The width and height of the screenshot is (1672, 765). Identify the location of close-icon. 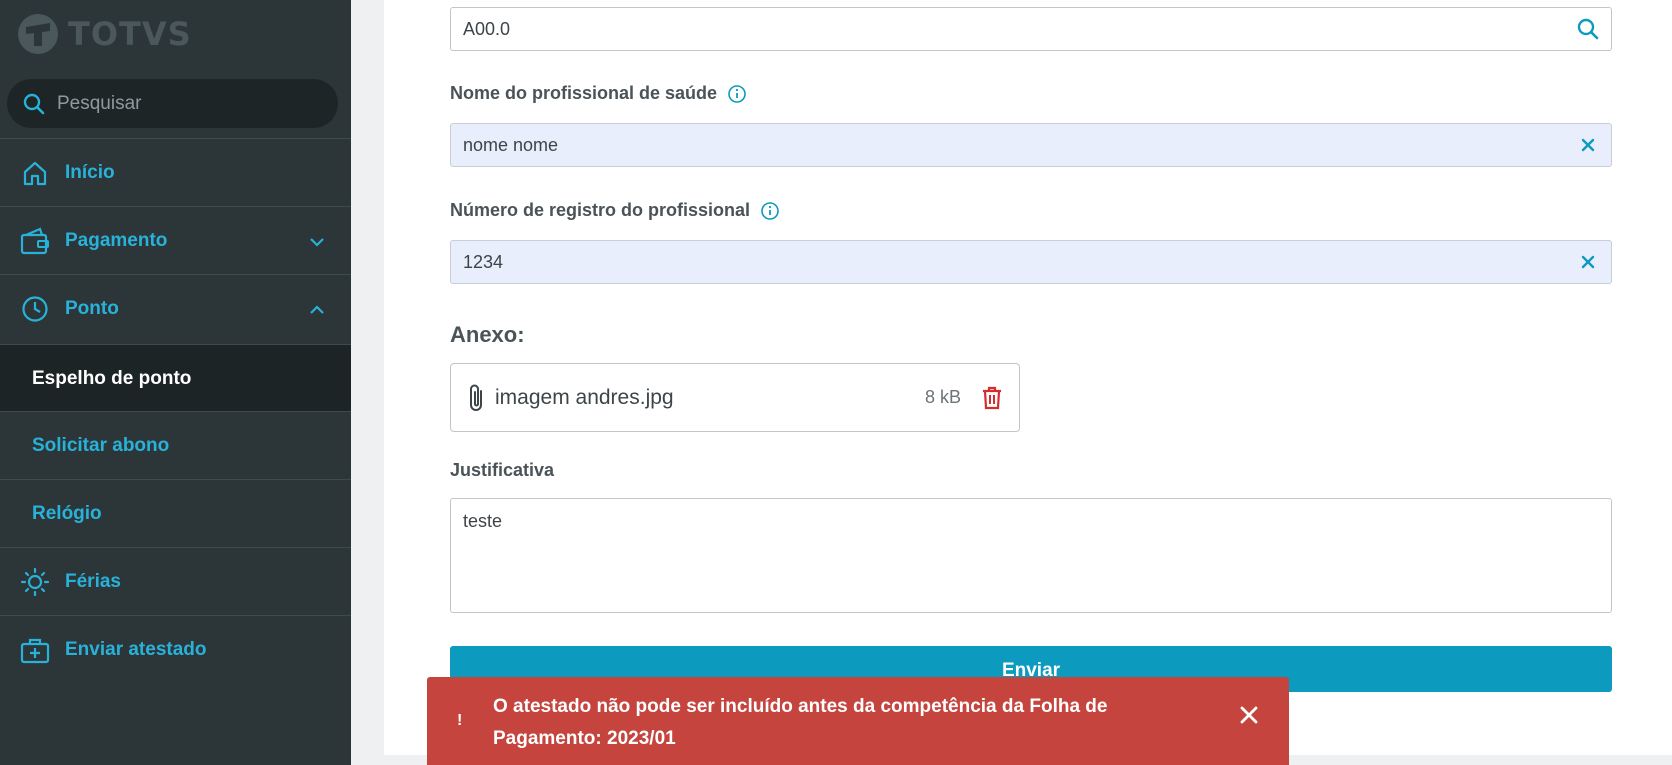
(1249, 717).